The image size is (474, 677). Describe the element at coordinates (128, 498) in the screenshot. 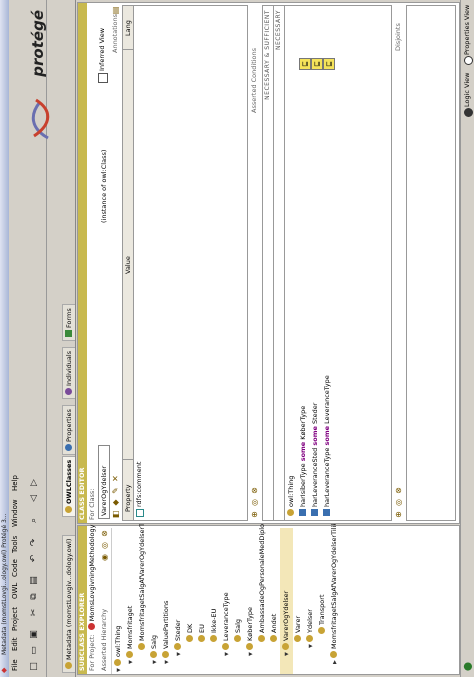

I see `column-property: Property` at that location.